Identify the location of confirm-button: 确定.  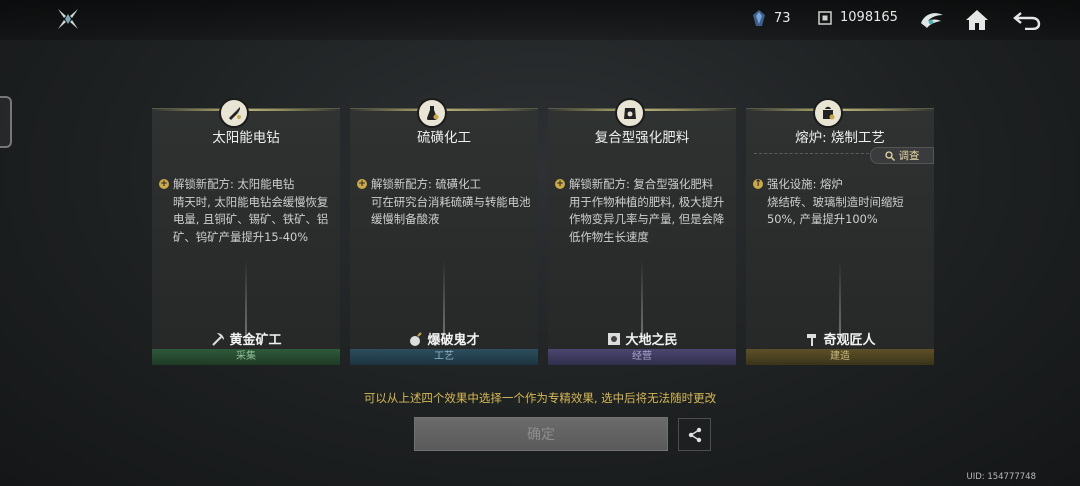
(541, 434).